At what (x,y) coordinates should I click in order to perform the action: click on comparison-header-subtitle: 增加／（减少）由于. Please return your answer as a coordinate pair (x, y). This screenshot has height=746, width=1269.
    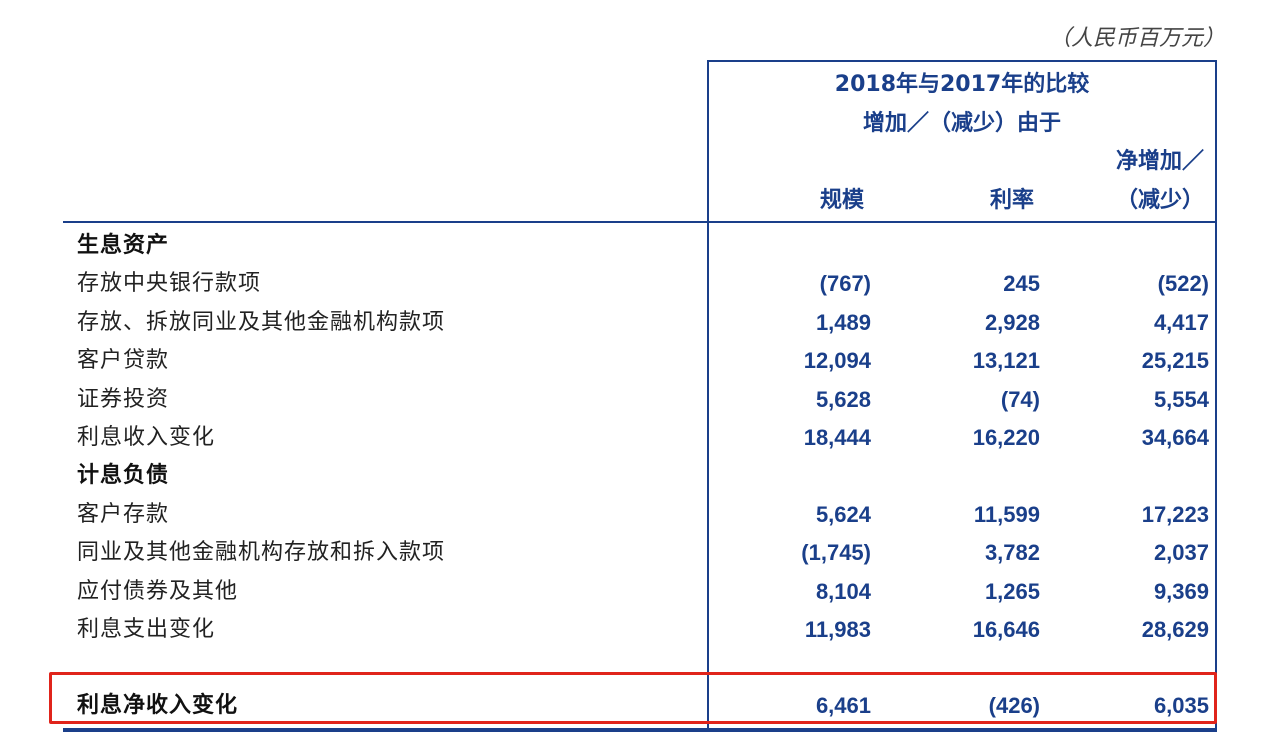
    Looking at the image, I should click on (961, 123).